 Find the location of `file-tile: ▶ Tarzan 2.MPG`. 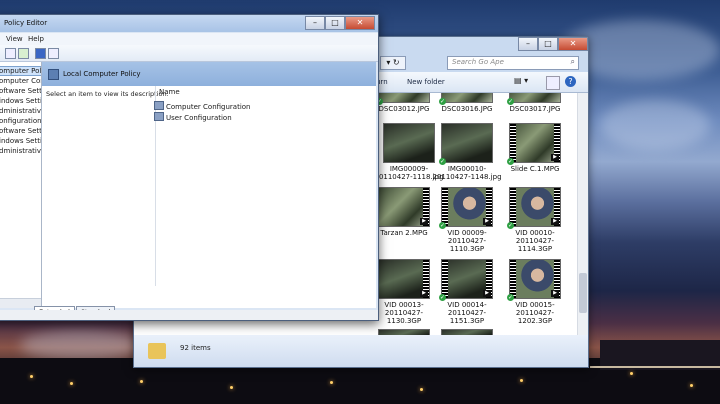

file-tile: ▶ Tarzan 2.MPG is located at coordinates (404, 212).